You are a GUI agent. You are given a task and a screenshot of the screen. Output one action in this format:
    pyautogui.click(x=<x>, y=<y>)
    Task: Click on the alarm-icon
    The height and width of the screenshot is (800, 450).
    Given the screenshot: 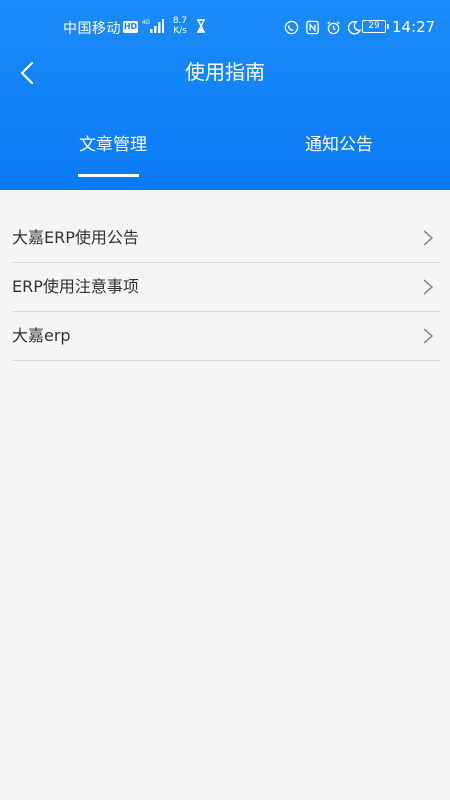 What is the action you would take?
    pyautogui.click(x=333, y=27)
    